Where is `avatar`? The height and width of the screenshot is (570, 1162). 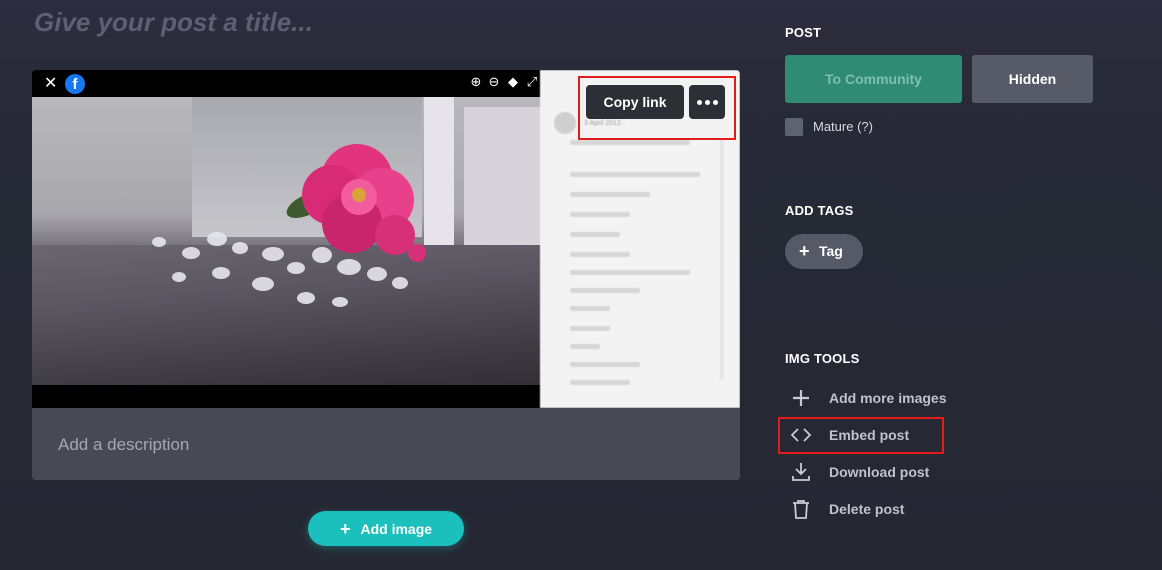
avatar is located at coordinates (565, 123).